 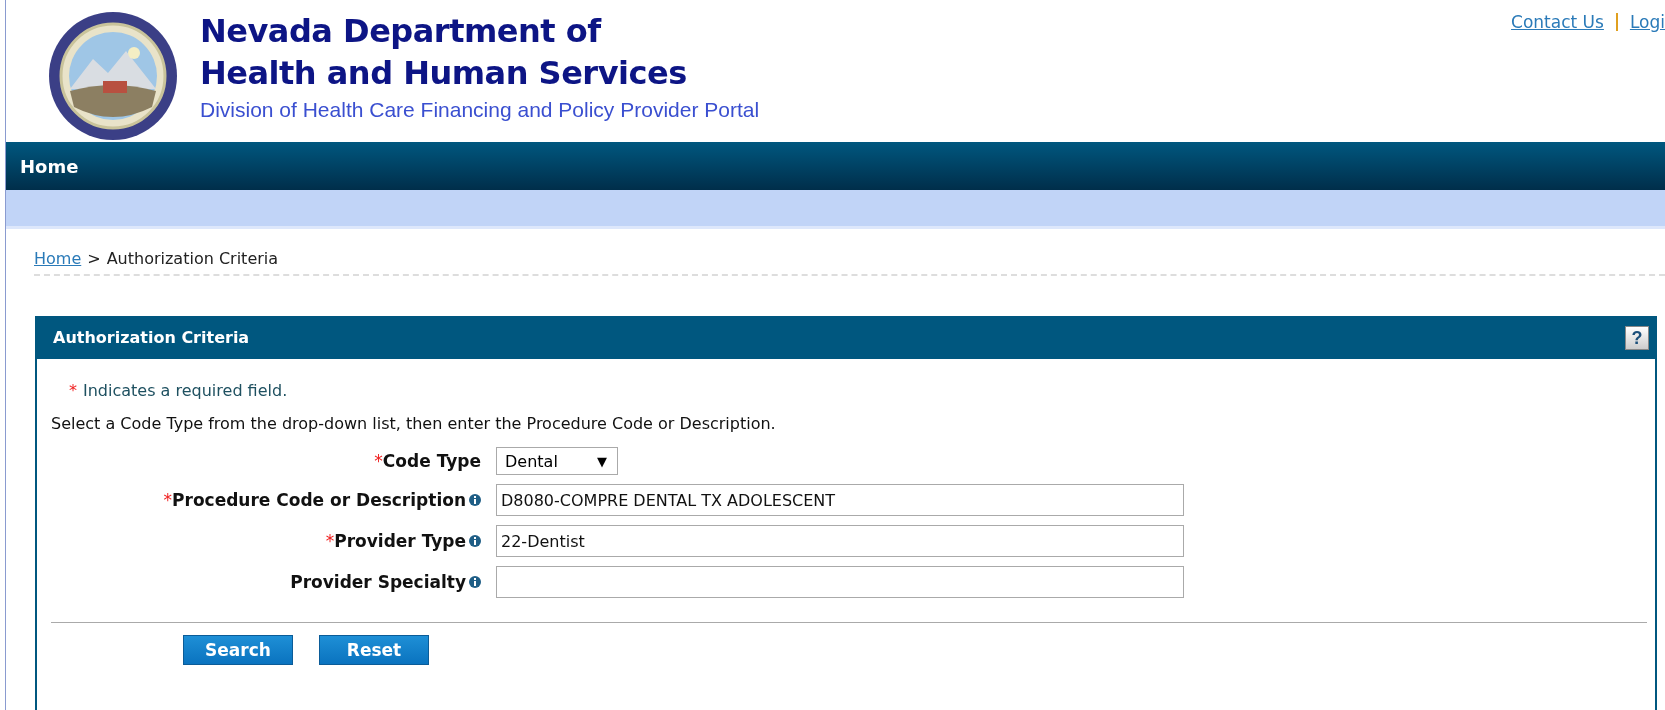 I want to click on header-link: Contact Us, so click(x=1557, y=22).